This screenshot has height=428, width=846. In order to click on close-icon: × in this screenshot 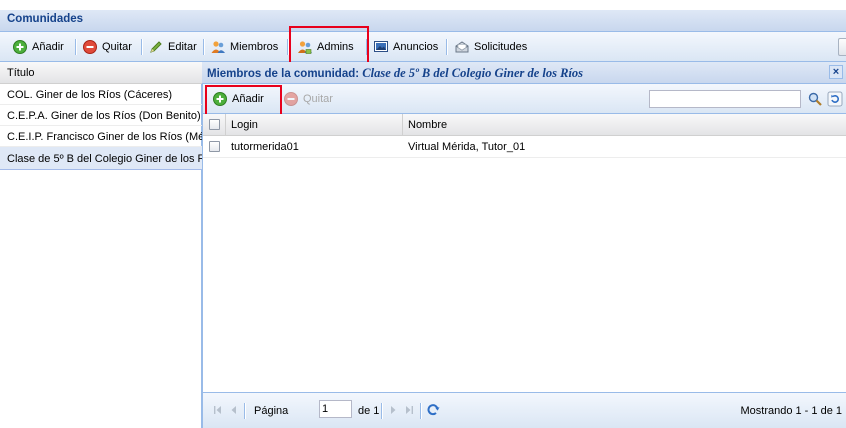, I will do `click(836, 72)`.